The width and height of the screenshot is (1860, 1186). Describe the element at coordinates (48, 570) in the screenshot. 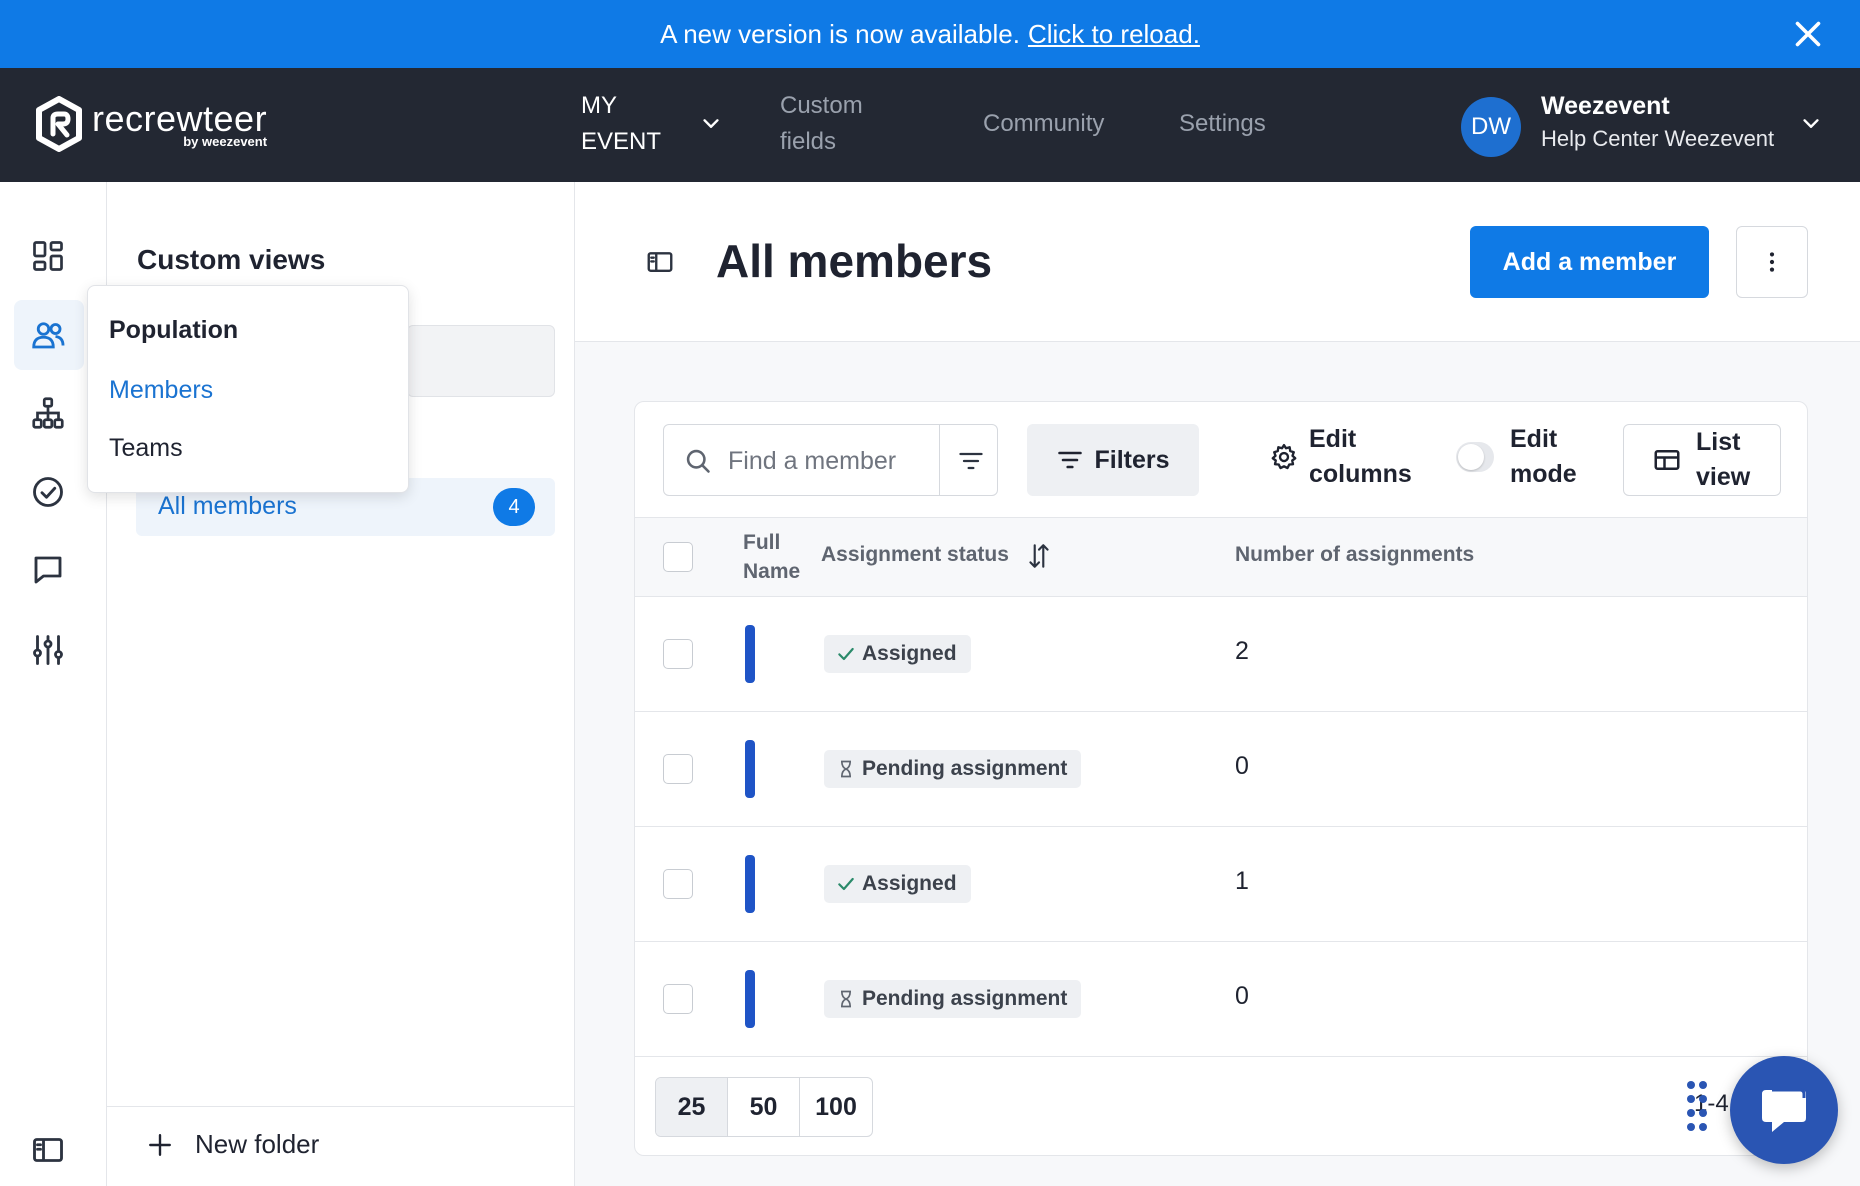

I see `message-icon` at that location.